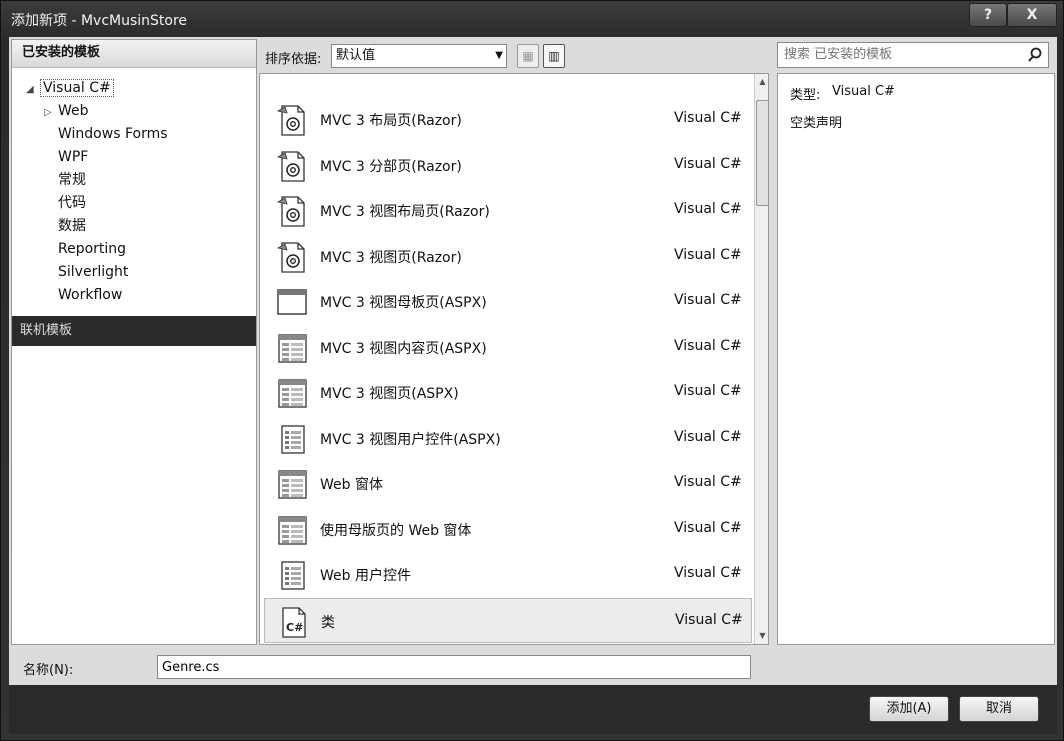 The height and width of the screenshot is (741, 1064). Describe the element at coordinates (514, 56) in the screenshot. I see `sort-toolbar: 排序依据: 默认值 ▼ ▦ ▥` at that location.